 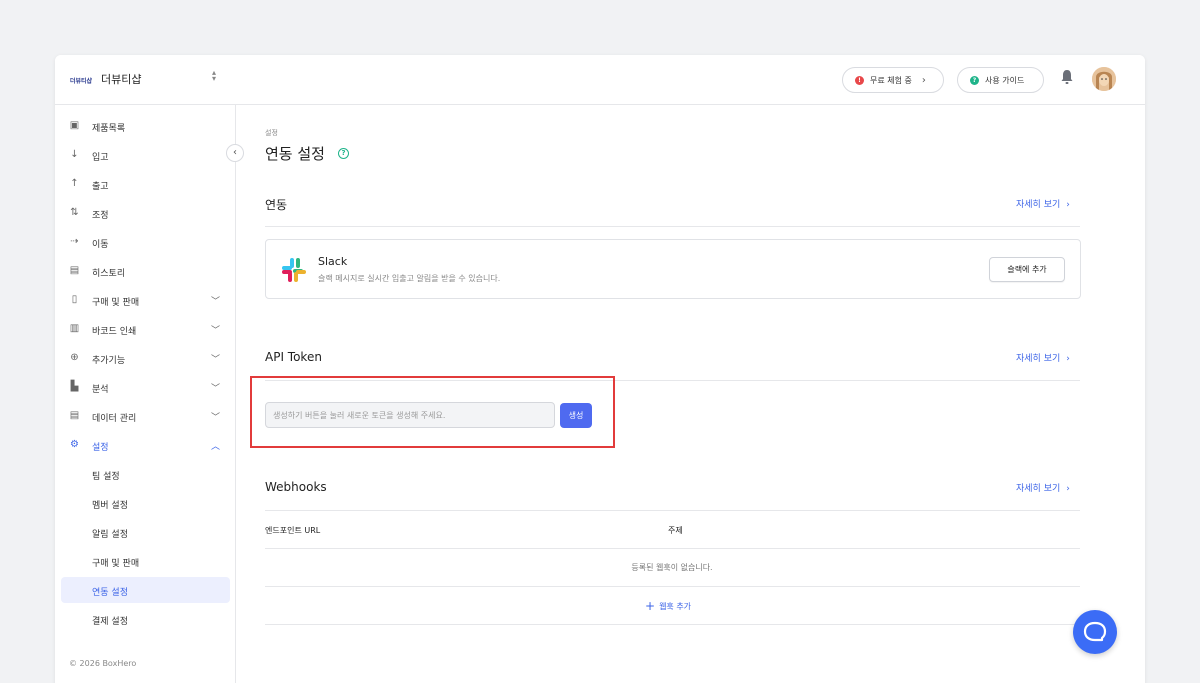 What do you see at coordinates (293, 357) in the screenshot?
I see `api-token-section-title: API Token` at bounding box center [293, 357].